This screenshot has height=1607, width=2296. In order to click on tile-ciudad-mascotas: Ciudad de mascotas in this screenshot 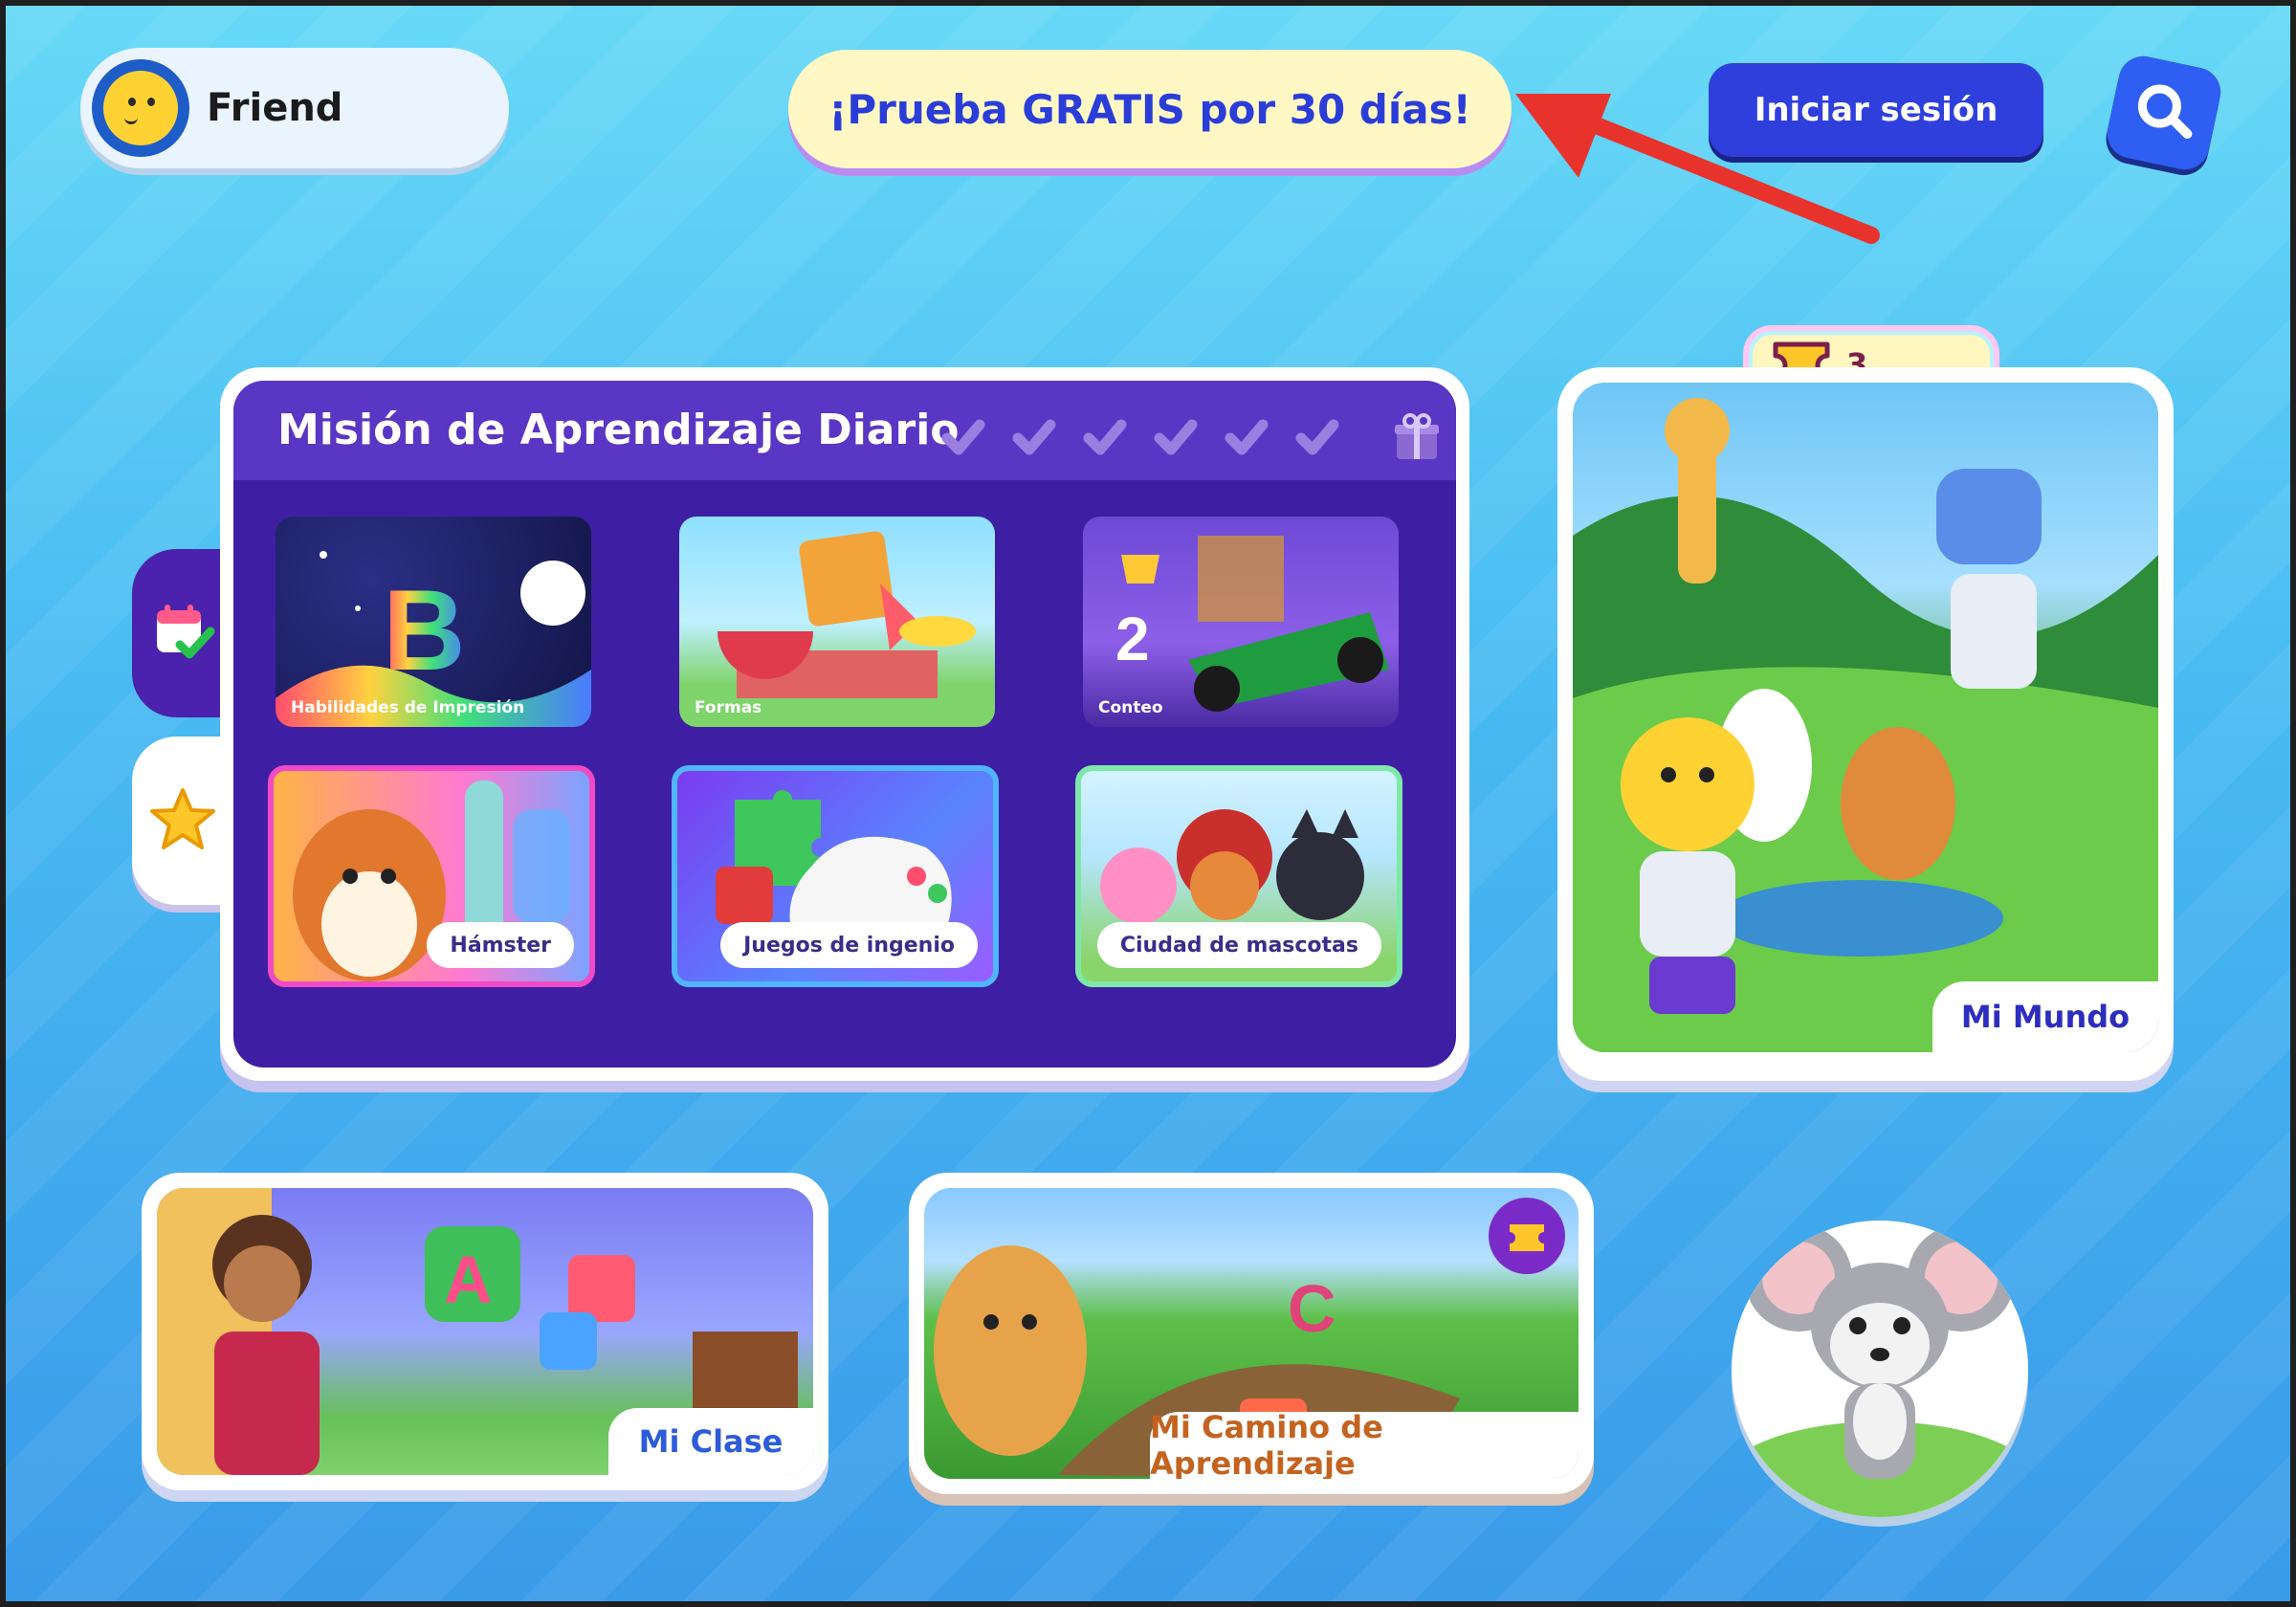, I will do `click(1239, 876)`.